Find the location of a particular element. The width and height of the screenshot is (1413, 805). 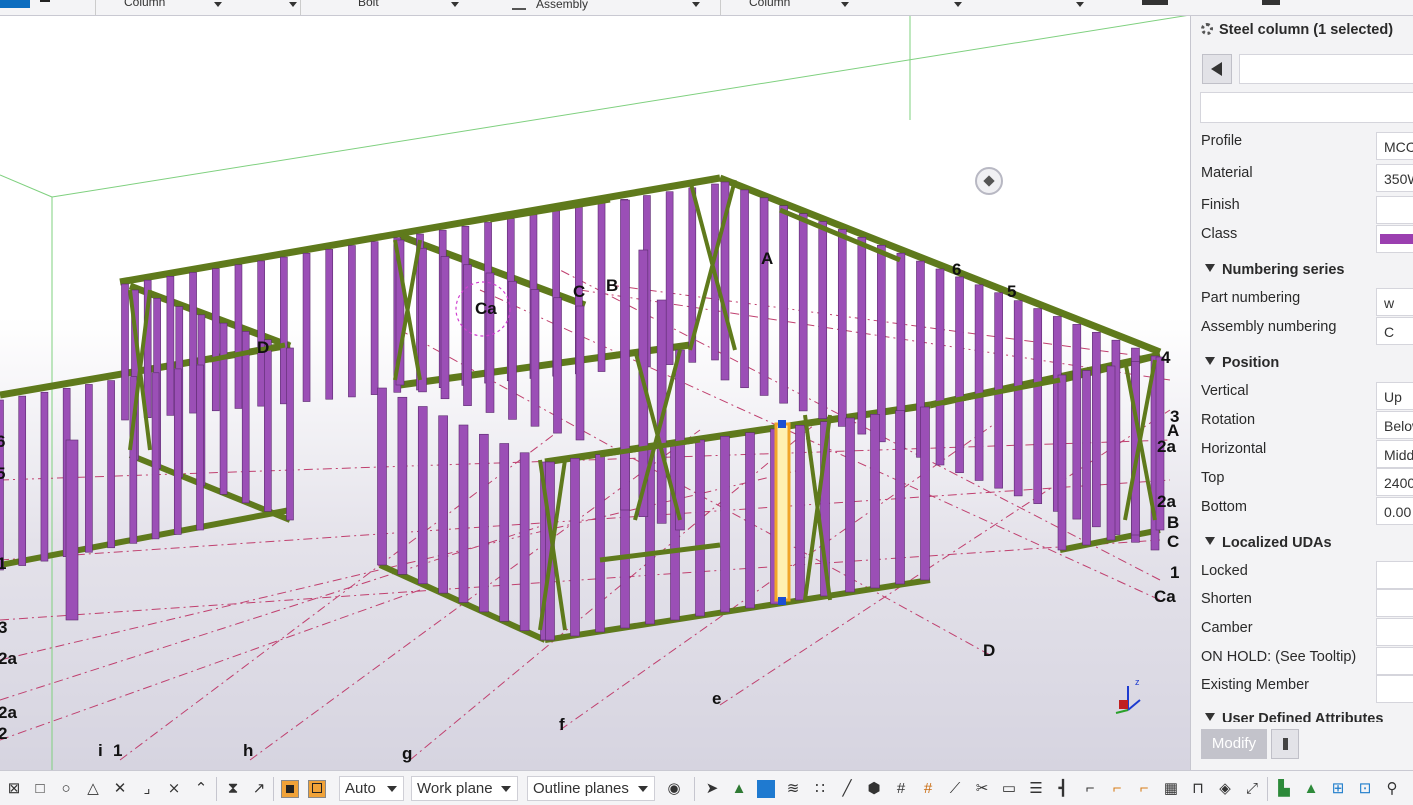

measure-icon: ⟋ is located at coordinates (955, 789).